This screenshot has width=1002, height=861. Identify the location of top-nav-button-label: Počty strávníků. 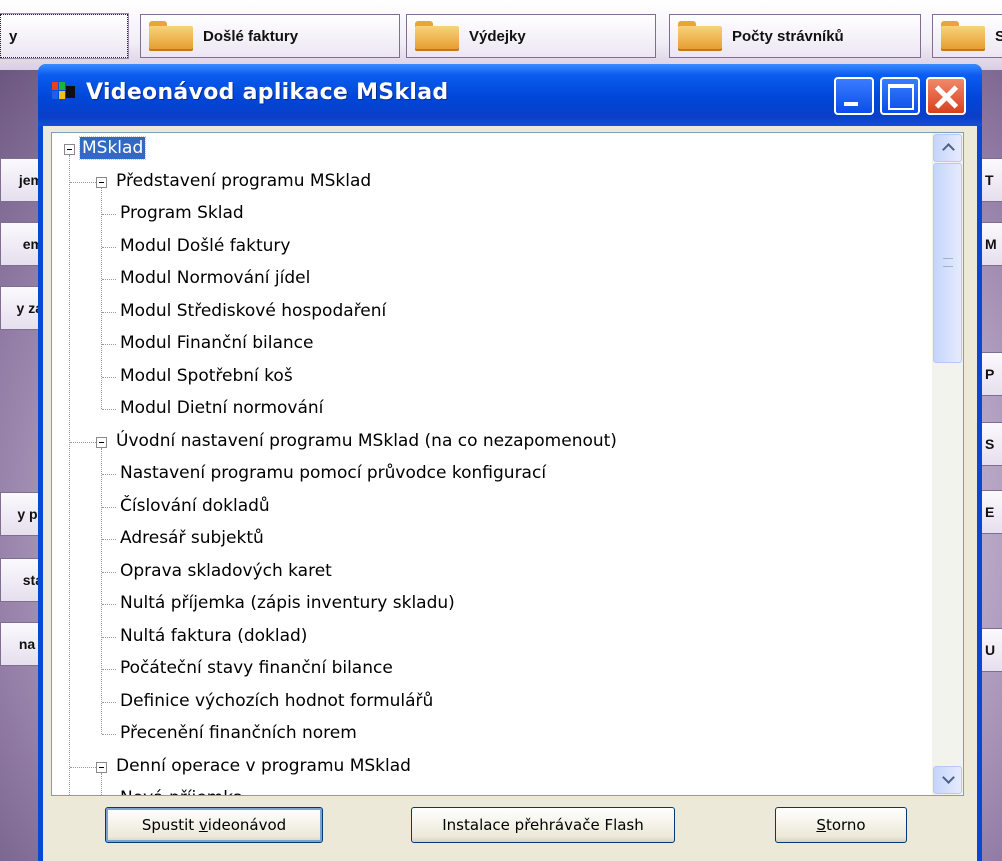
(788, 36).